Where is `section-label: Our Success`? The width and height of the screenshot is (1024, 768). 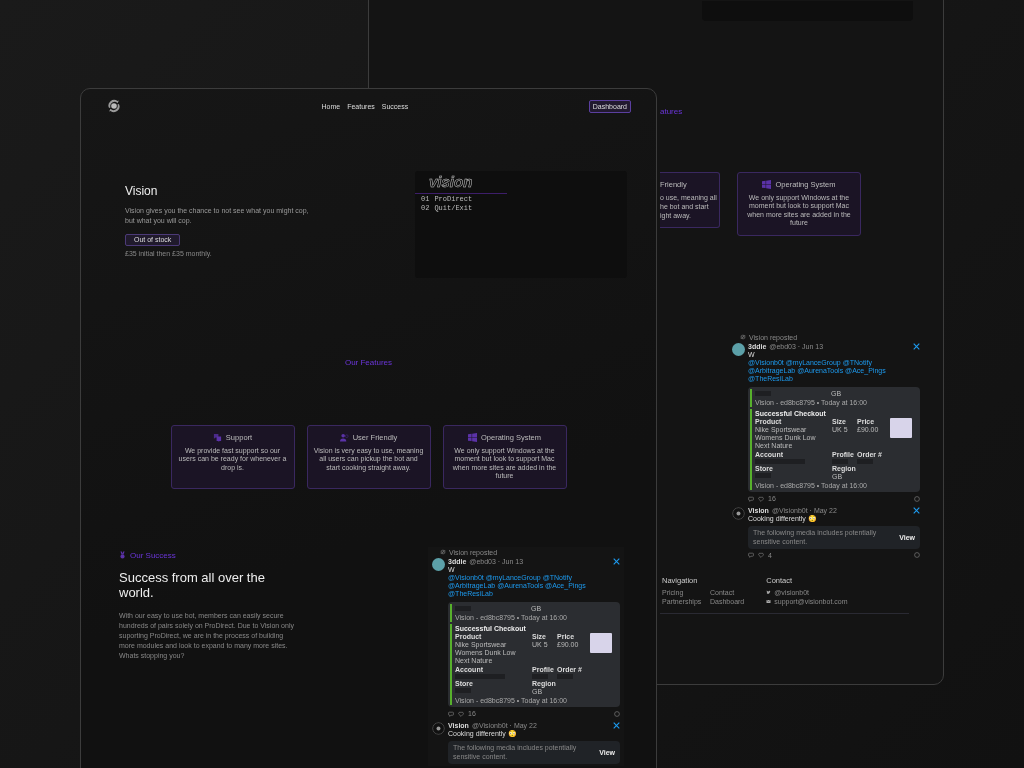
section-label: Our Success is located at coordinates (153, 555).